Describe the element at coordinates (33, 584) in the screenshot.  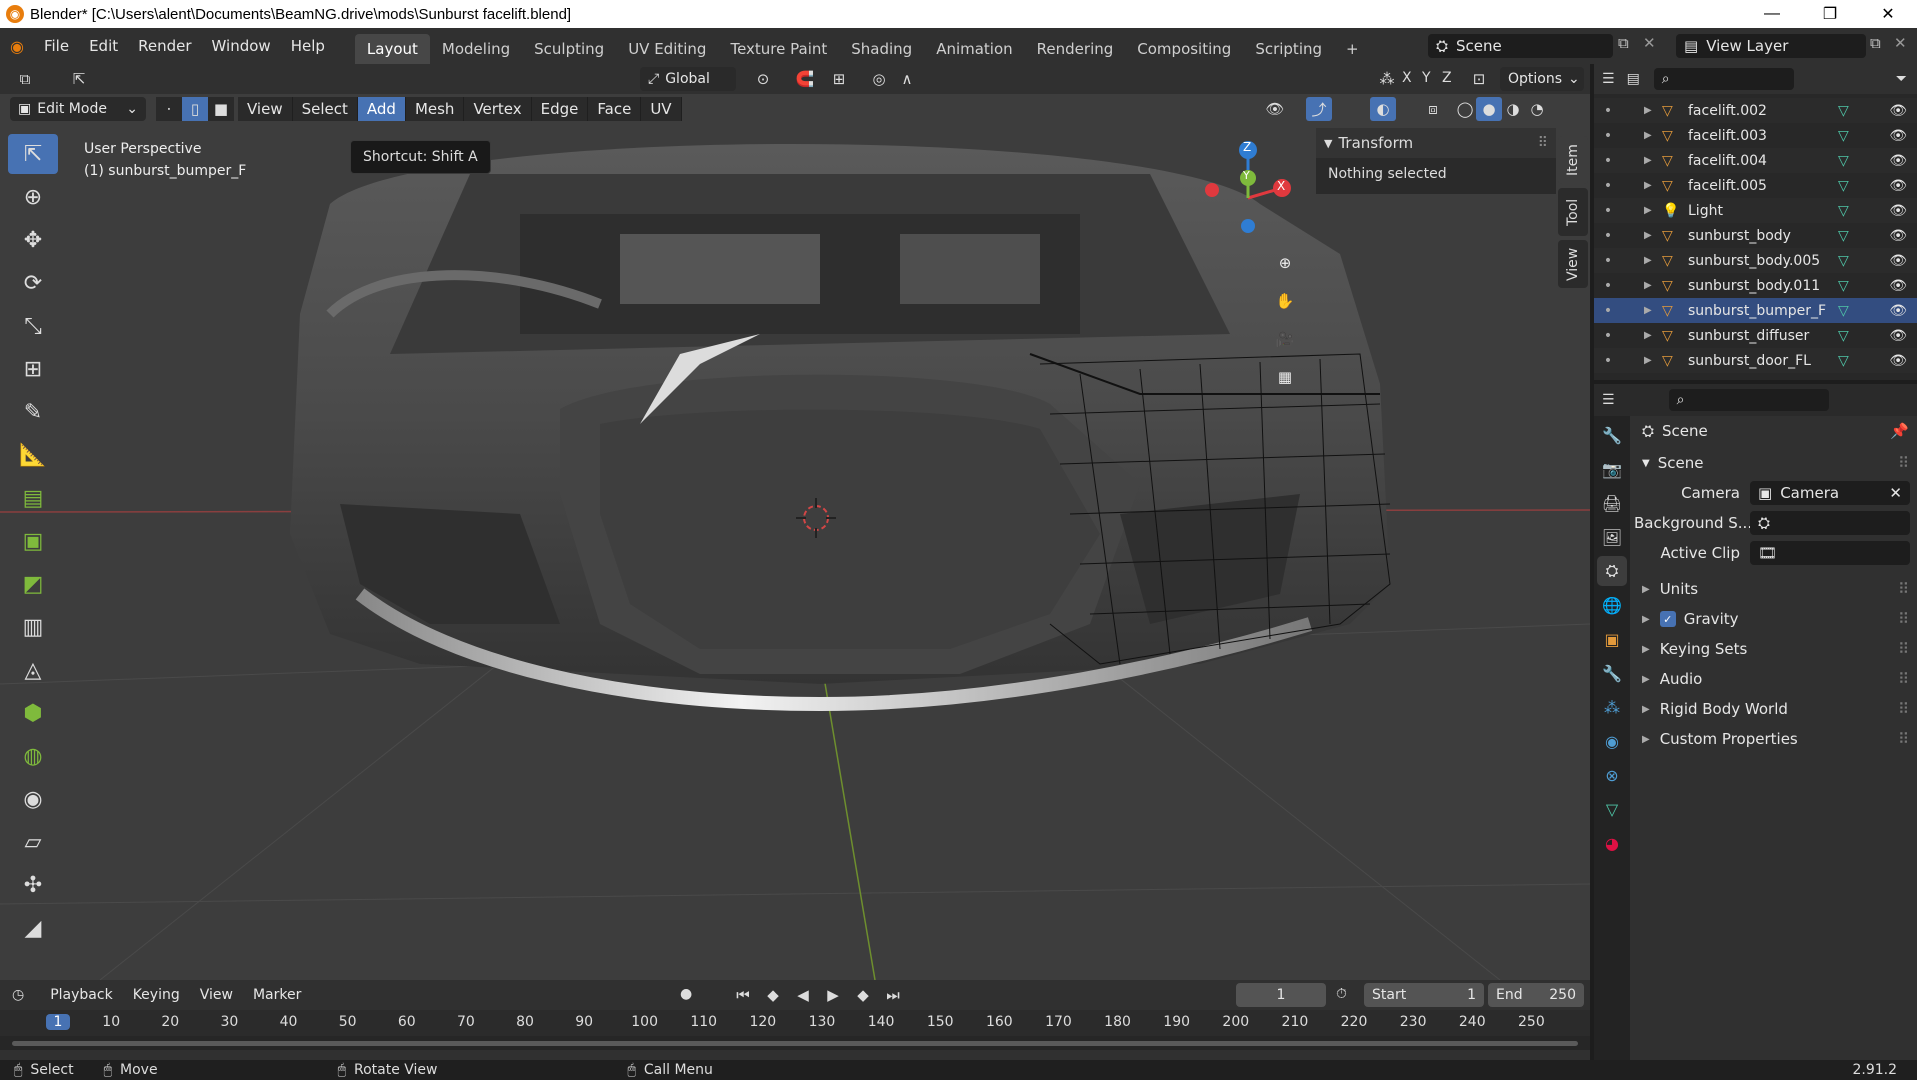
I see `bevel-tool-icon: ◩` at that location.